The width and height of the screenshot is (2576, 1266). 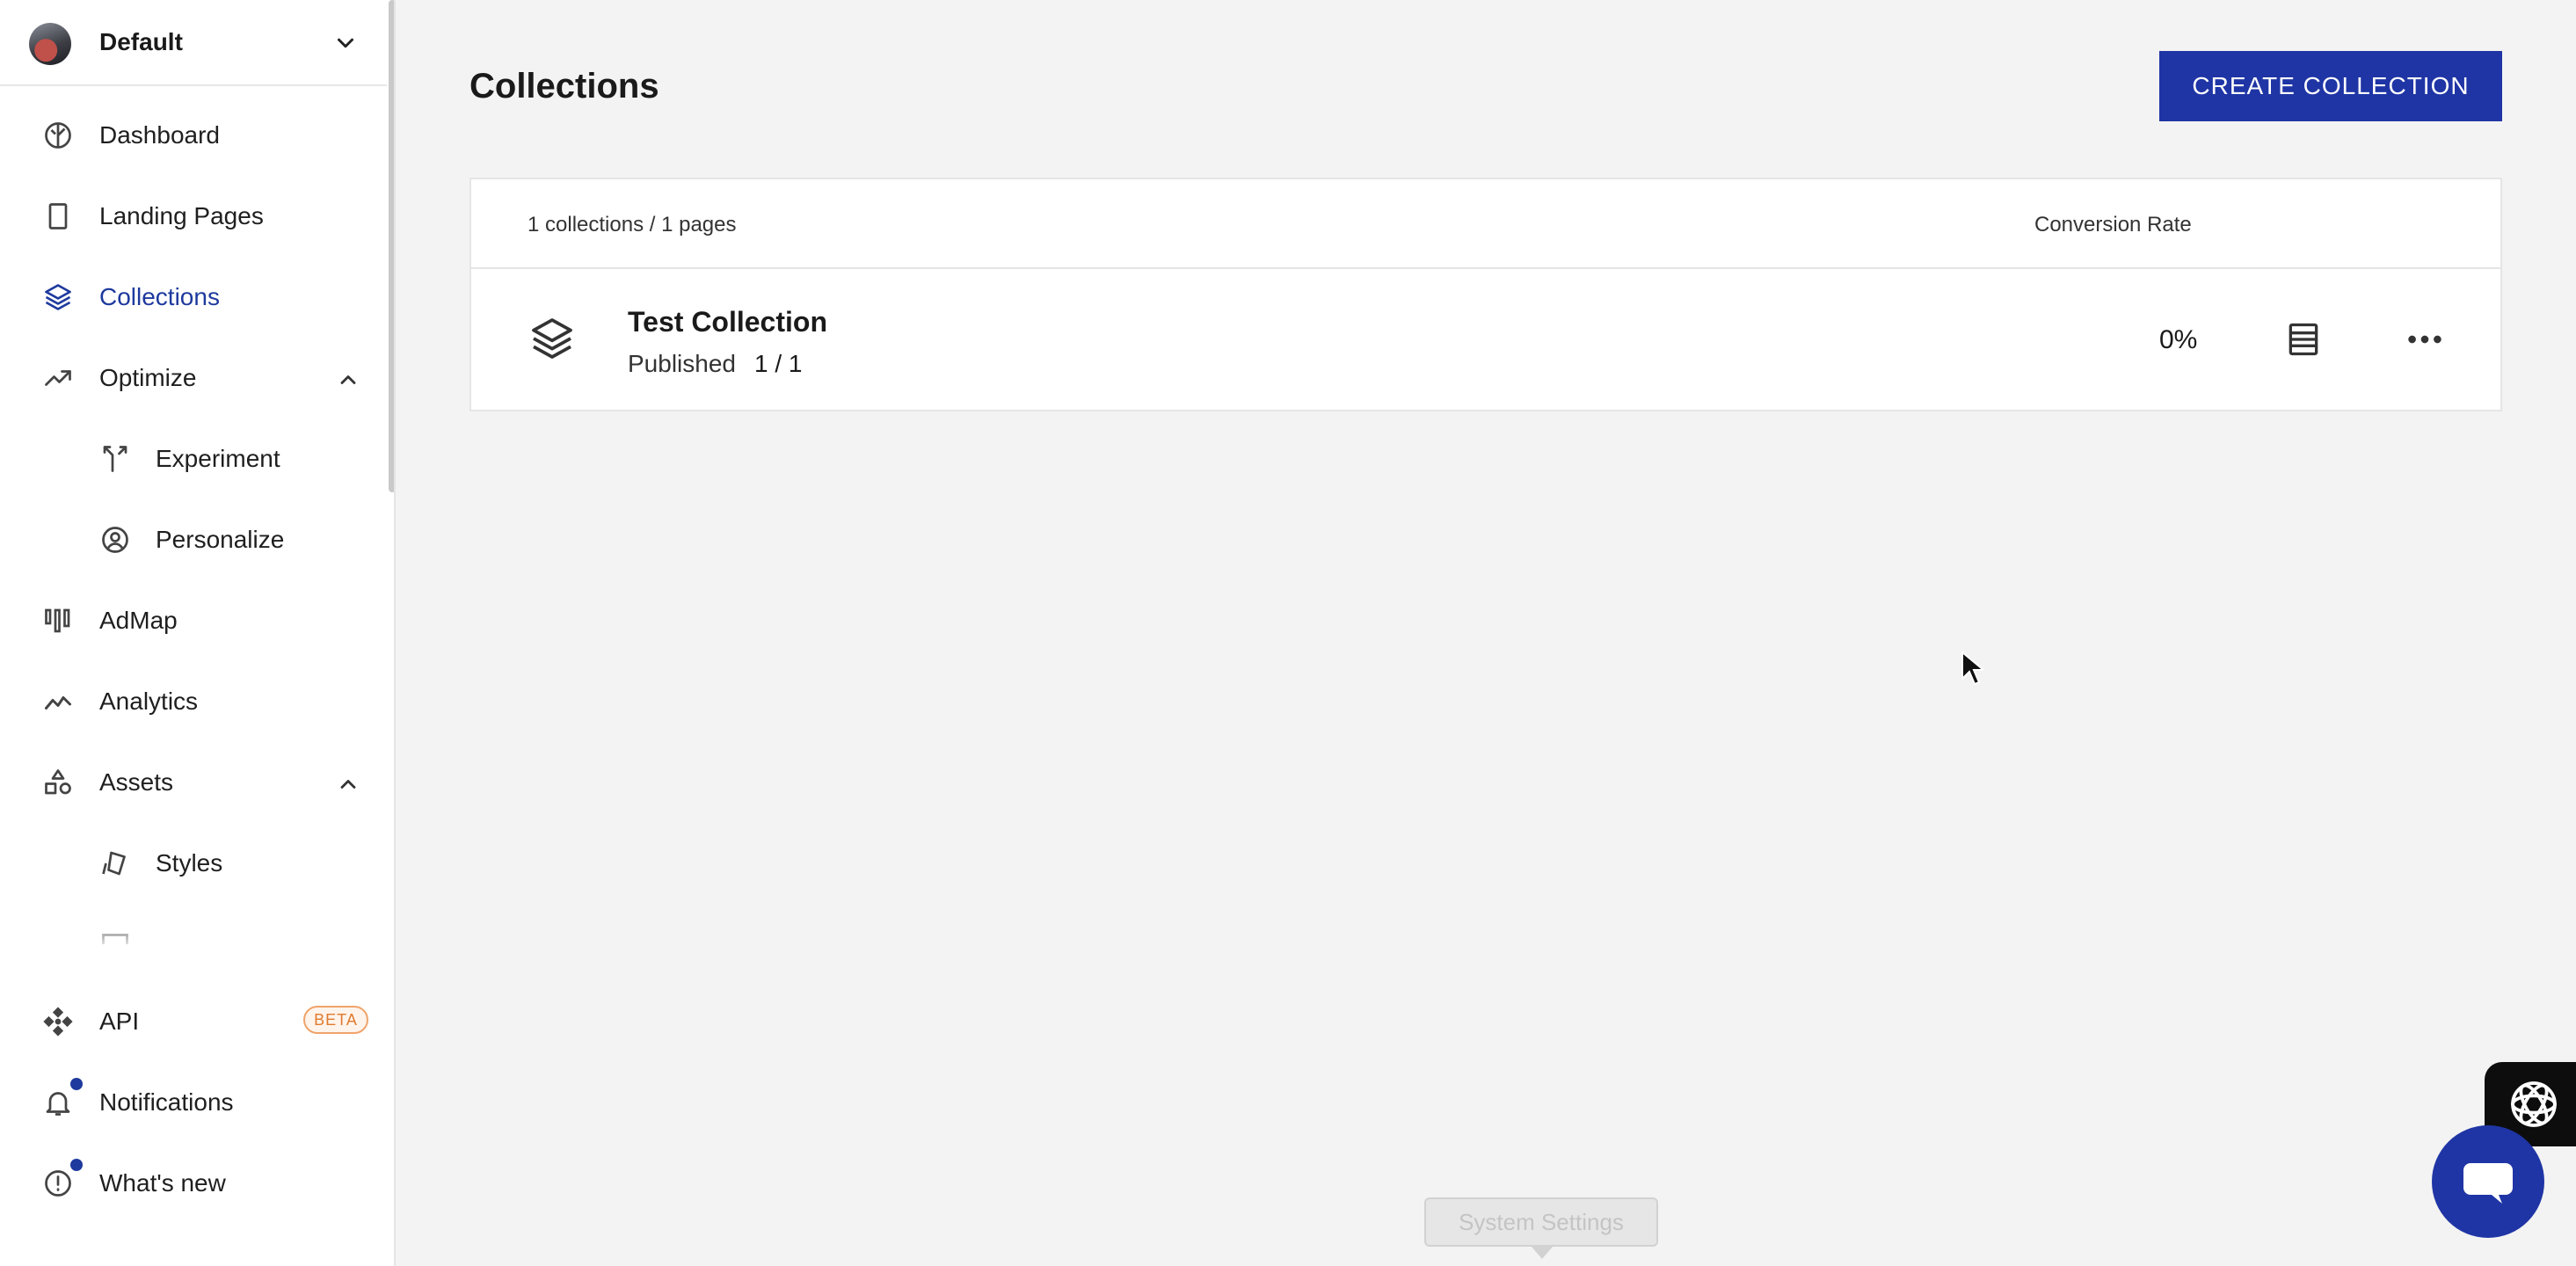 What do you see at coordinates (2178, 339) in the screenshot?
I see `collection-conversion-rate: 0%` at bounding box center [2178, 339].